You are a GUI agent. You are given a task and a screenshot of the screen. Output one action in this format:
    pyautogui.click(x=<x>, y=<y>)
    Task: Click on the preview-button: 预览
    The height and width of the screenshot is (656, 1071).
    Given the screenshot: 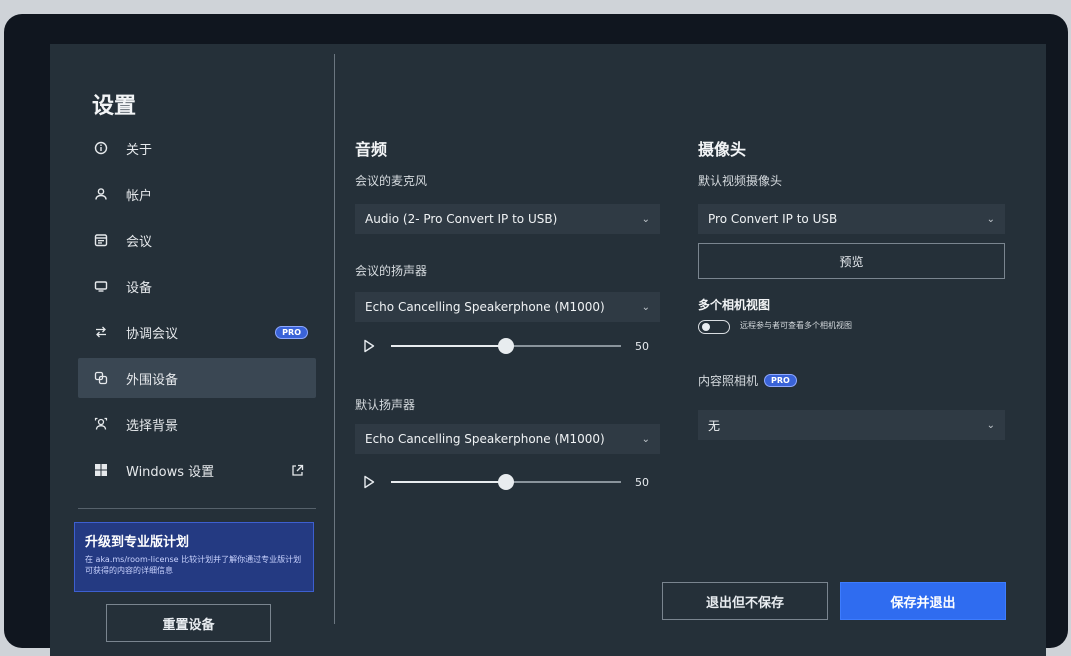 What is the action you would take?
    pyautogui.click(x=851, y=261)
    